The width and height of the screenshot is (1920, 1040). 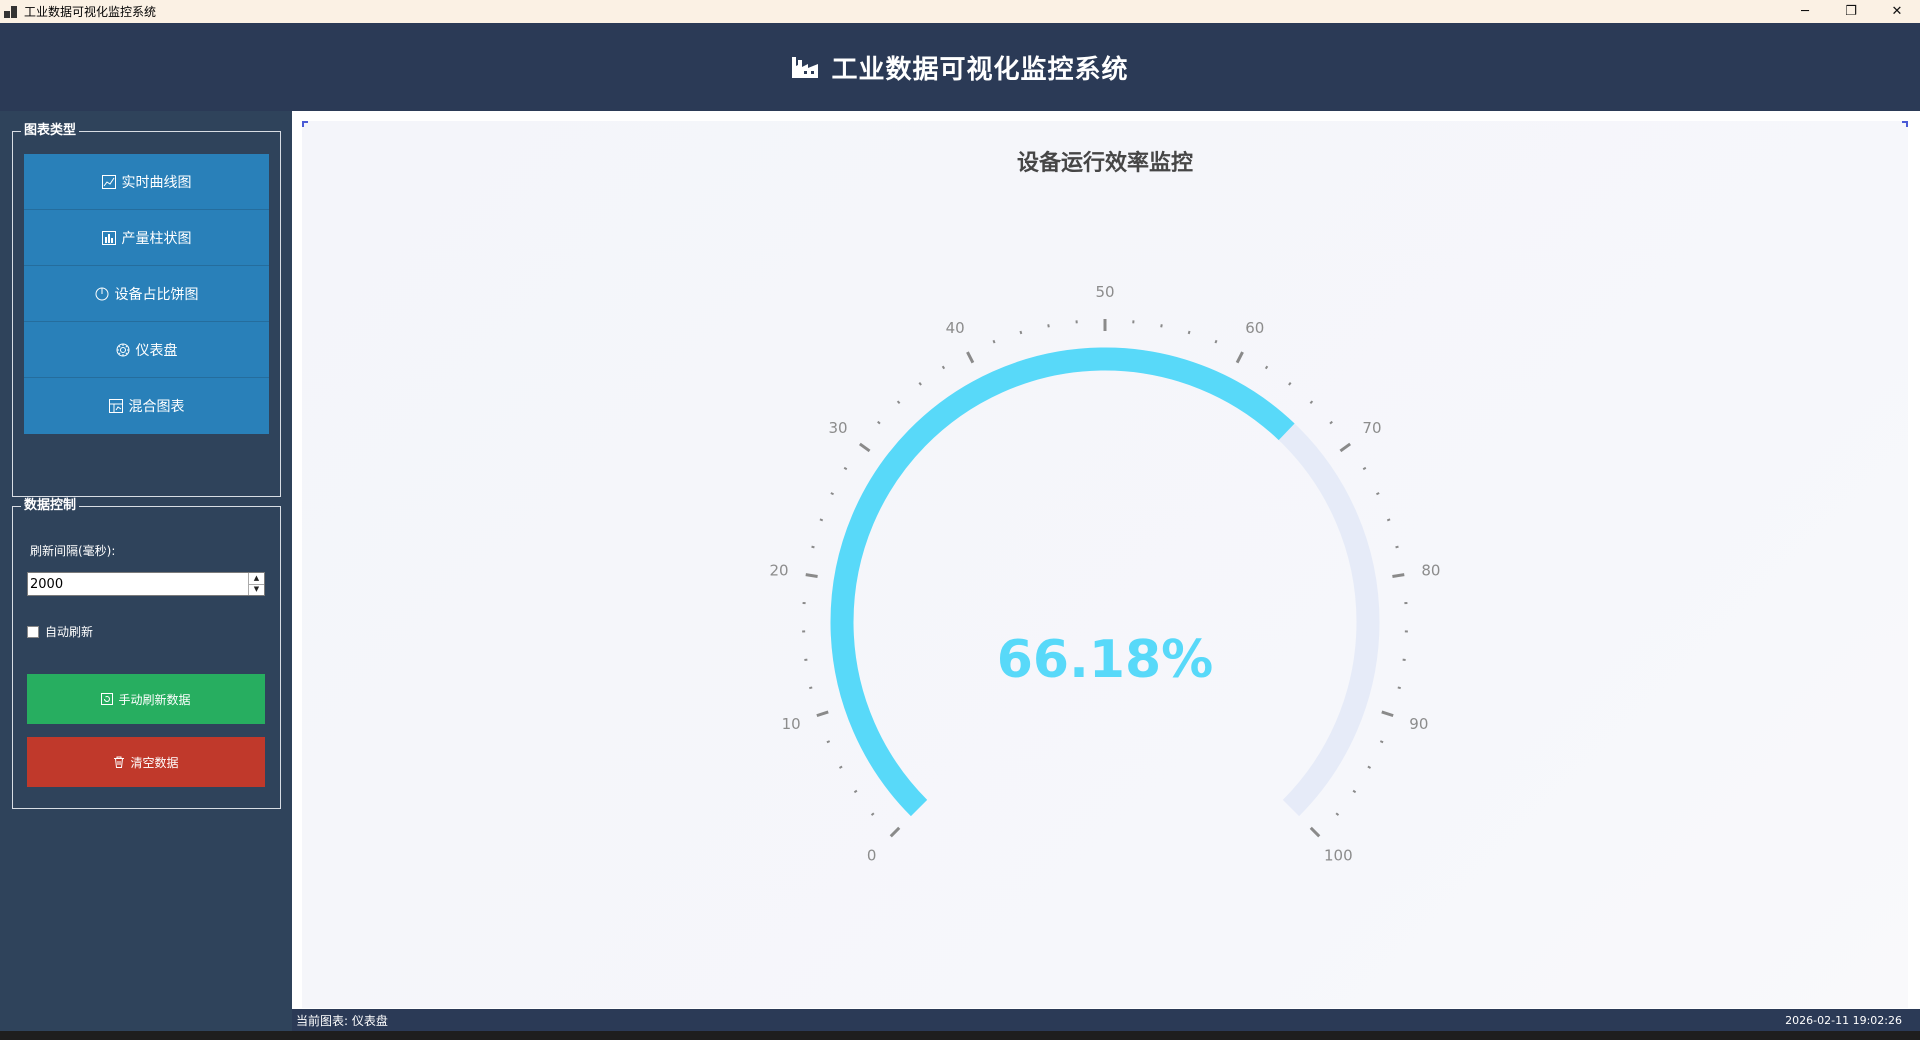 What do you see at coordinates (1843, 1020) in the screenshot?
I see `status-timestamp: 2026-02-11 19:02:26` at bounding box center [1843, 1020].